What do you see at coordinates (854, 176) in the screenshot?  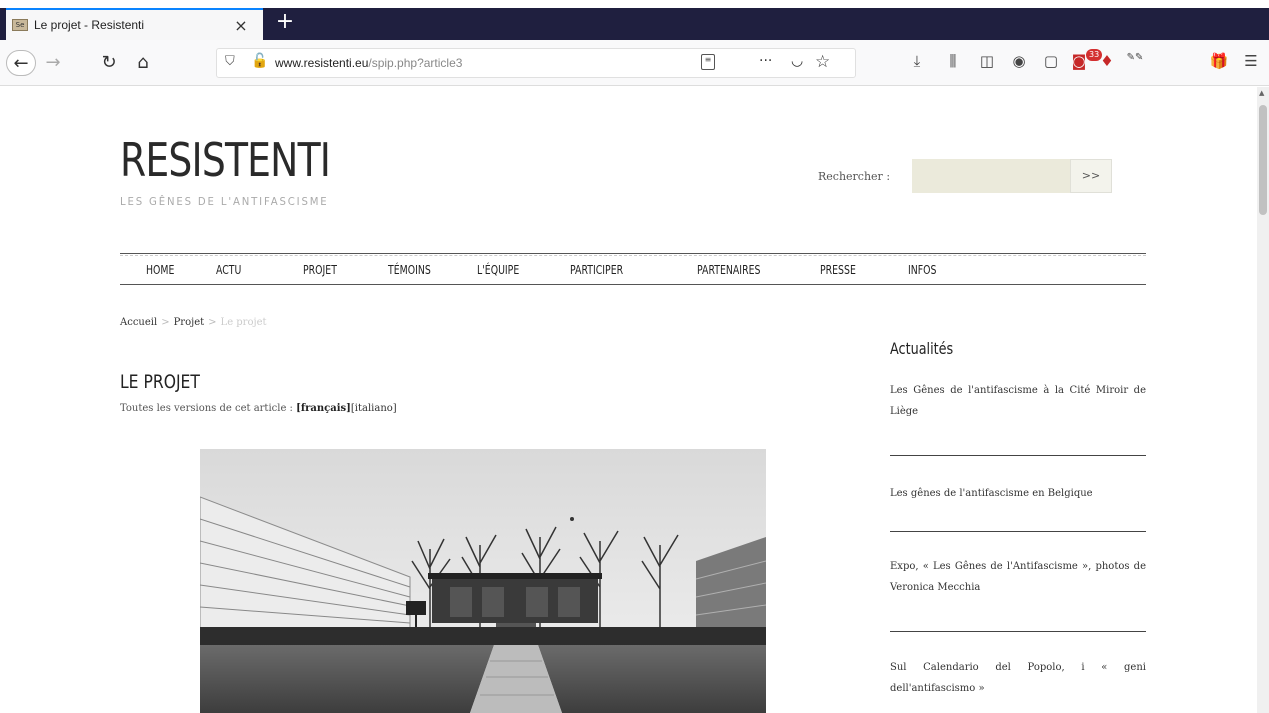 I see `search-label: Rechercher :` at bounding box center [854, 176].